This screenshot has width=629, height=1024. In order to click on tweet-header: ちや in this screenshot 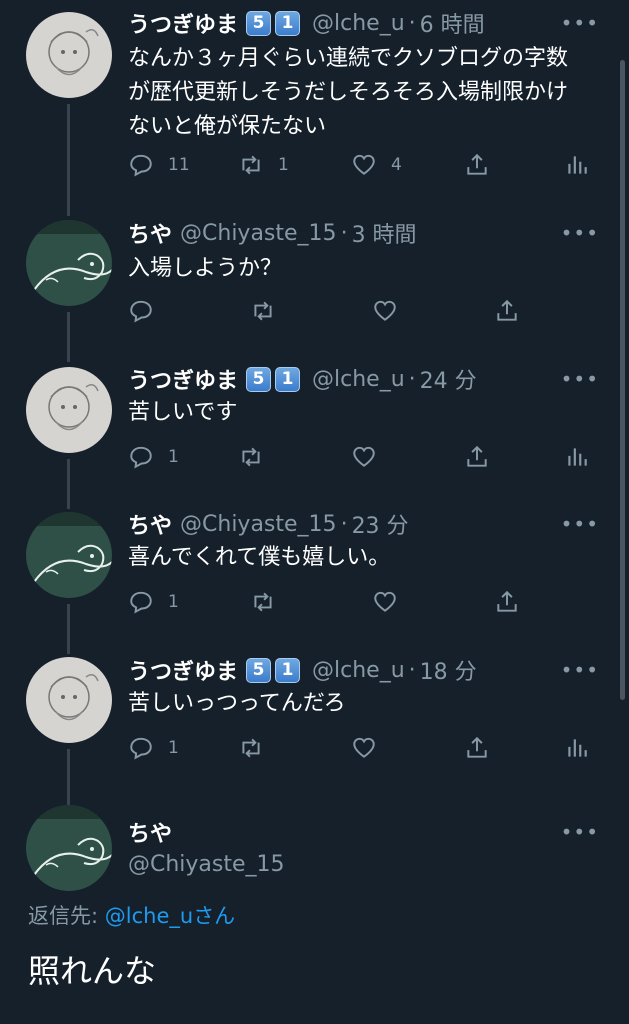, I will do `click(154, 832)`.